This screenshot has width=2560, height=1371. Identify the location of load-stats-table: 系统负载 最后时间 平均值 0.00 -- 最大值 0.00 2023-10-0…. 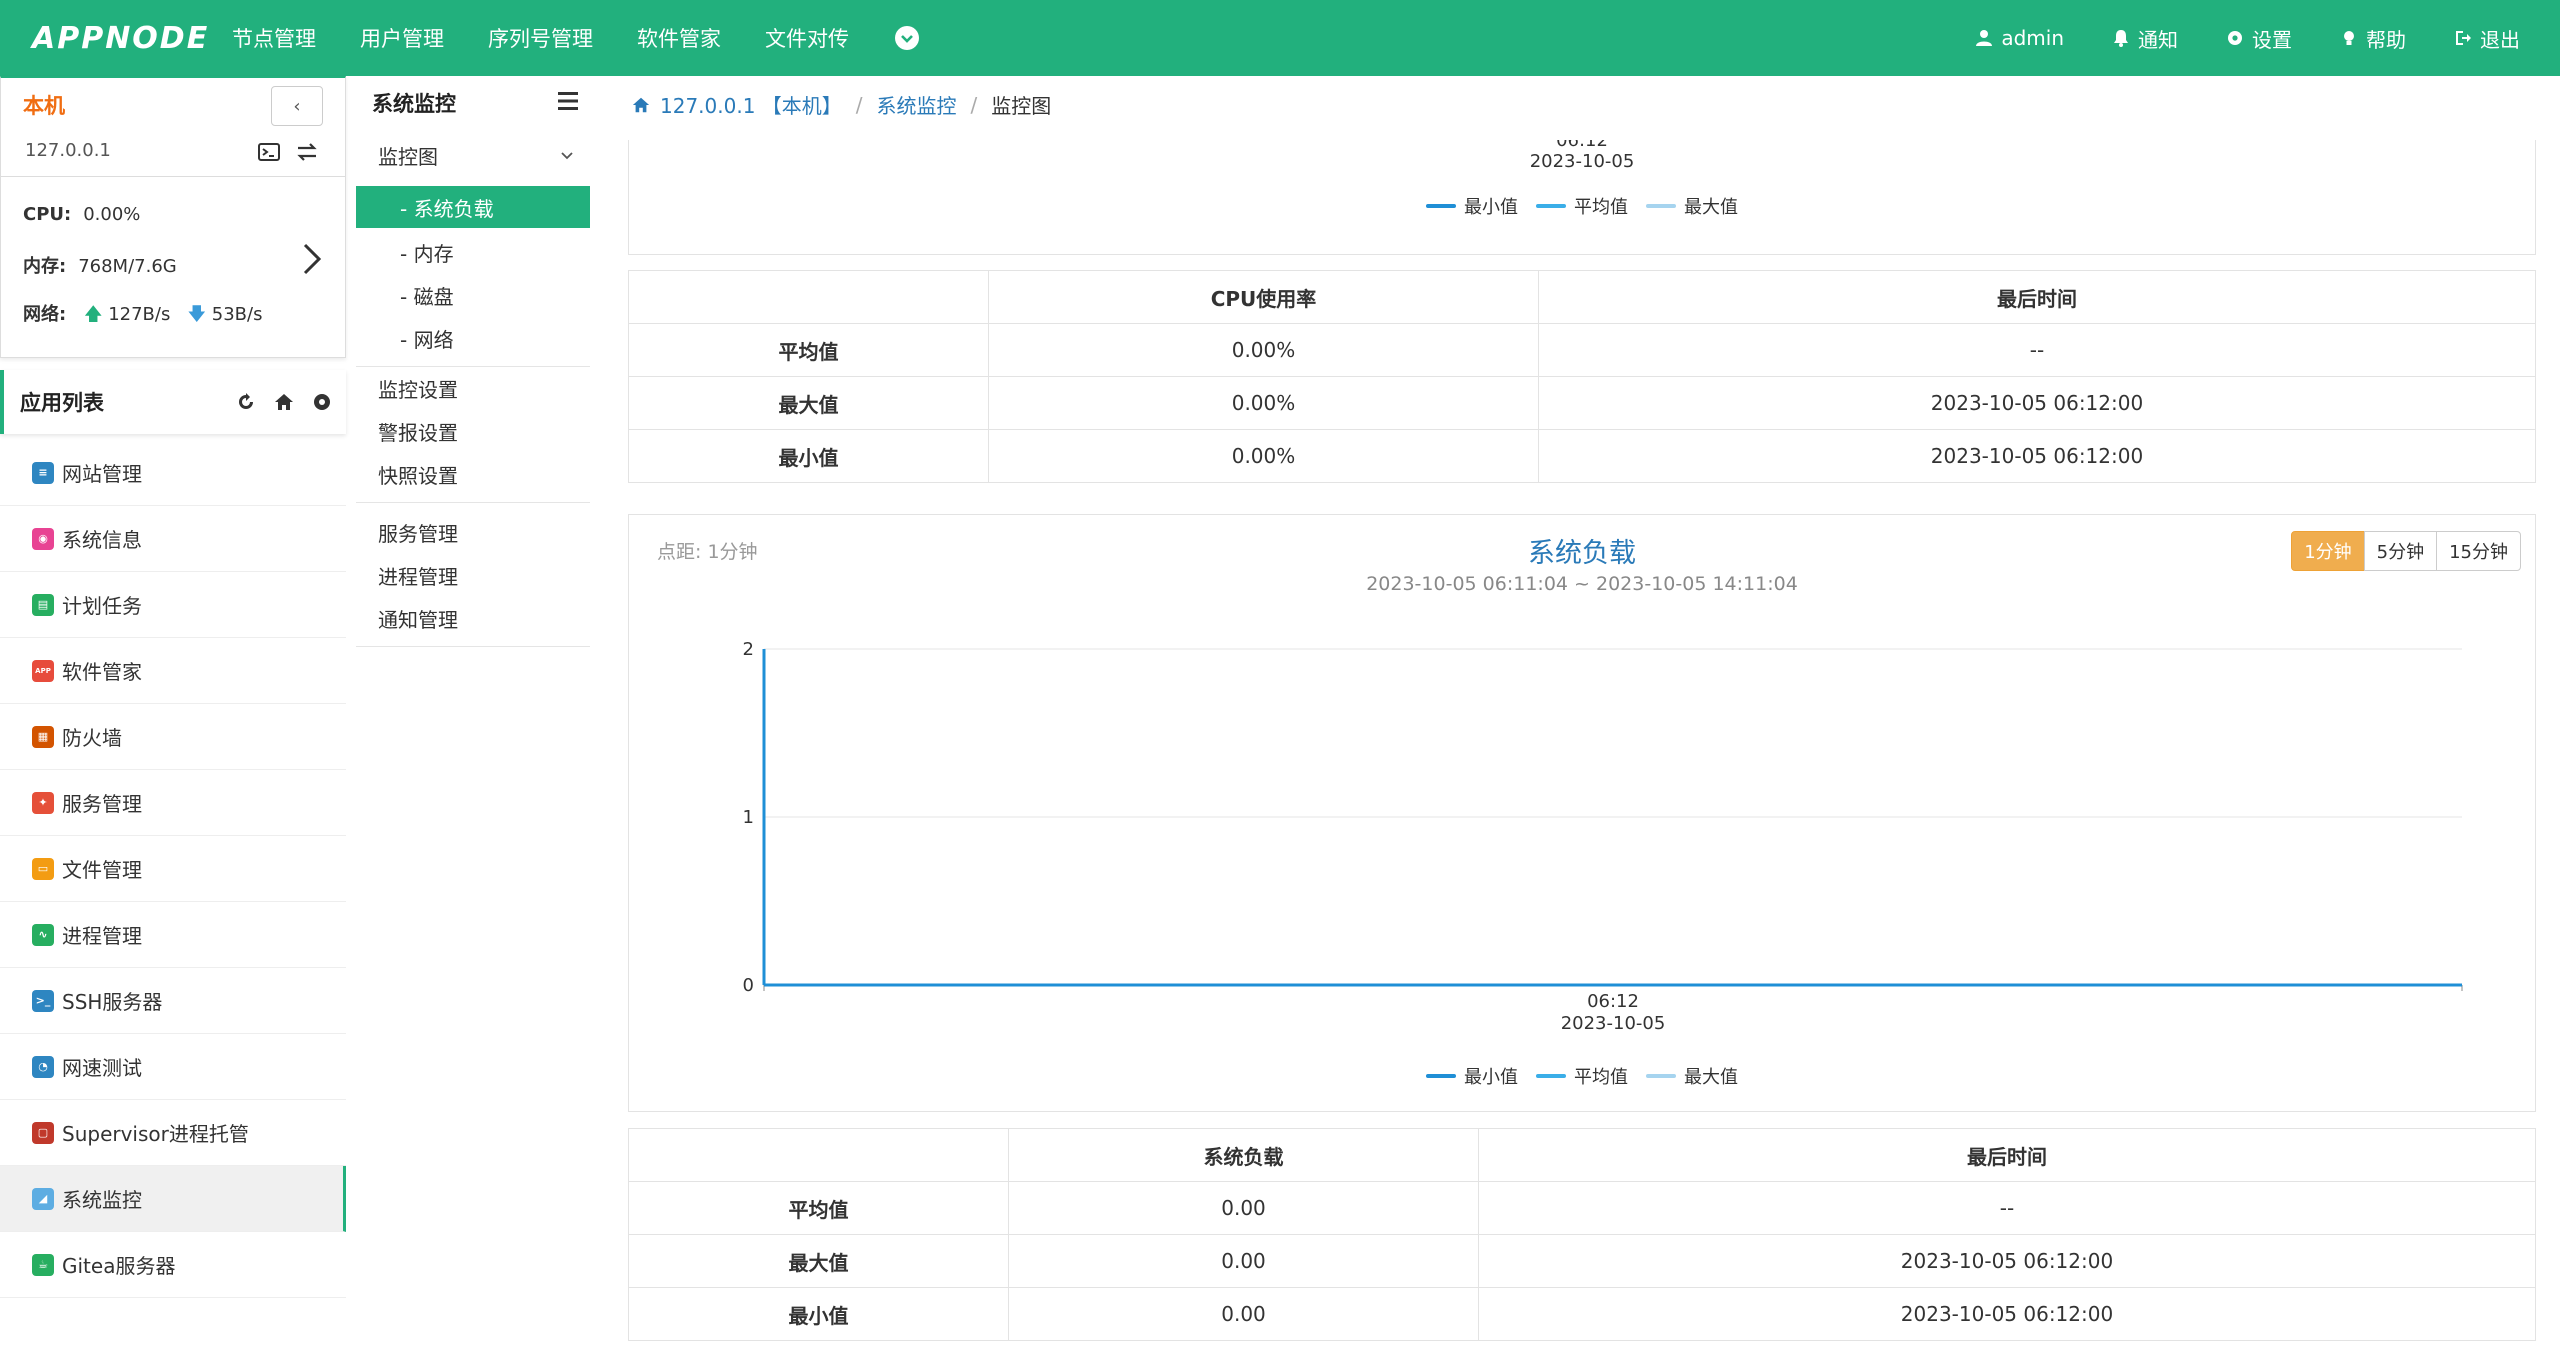
(1582, 1234).